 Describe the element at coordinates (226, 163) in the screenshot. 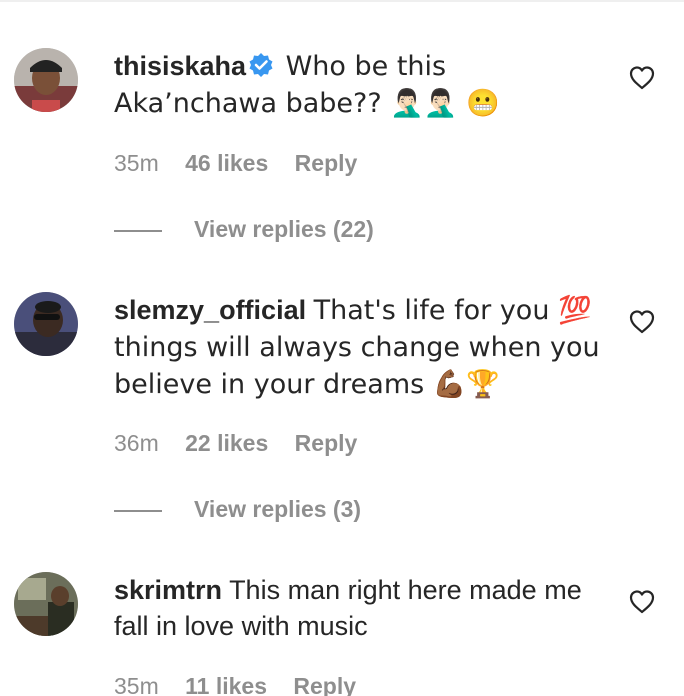

I see `likes-count: 46 likes` at that location.